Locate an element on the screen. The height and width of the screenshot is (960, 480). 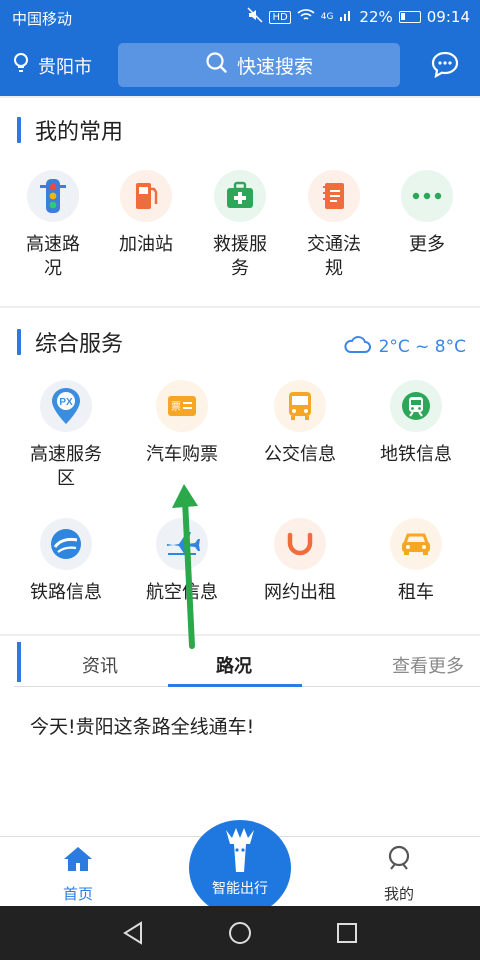
tab-road-conditions: 路况 is located at coordinates (234, 665).